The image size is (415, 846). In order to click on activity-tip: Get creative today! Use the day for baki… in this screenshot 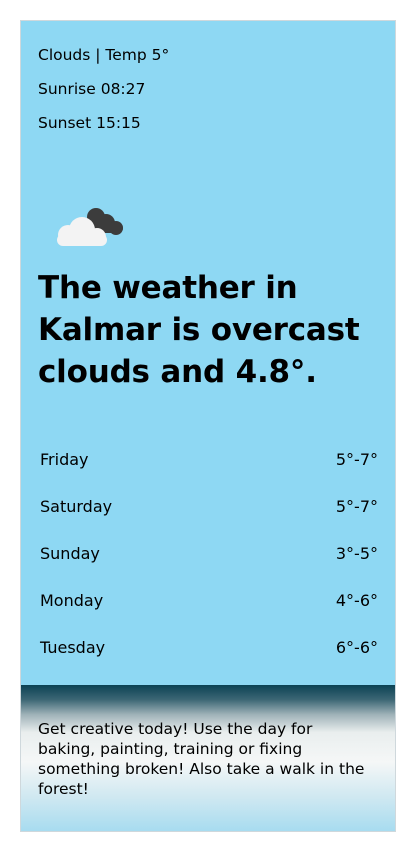, I will do `click(201, 759)`.